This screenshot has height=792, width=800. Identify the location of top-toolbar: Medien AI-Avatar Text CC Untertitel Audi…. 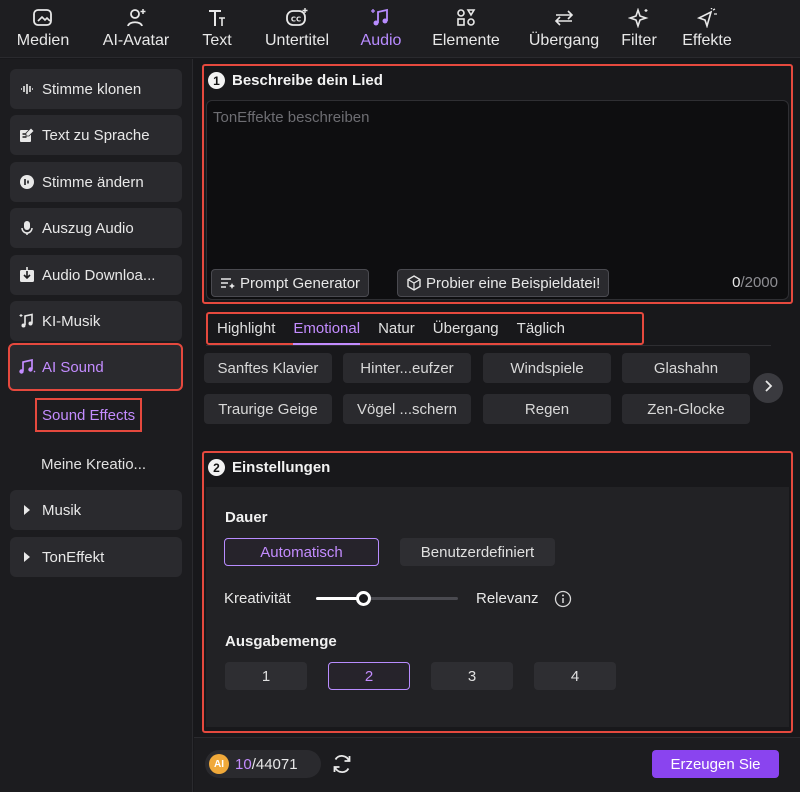
(400, 29).